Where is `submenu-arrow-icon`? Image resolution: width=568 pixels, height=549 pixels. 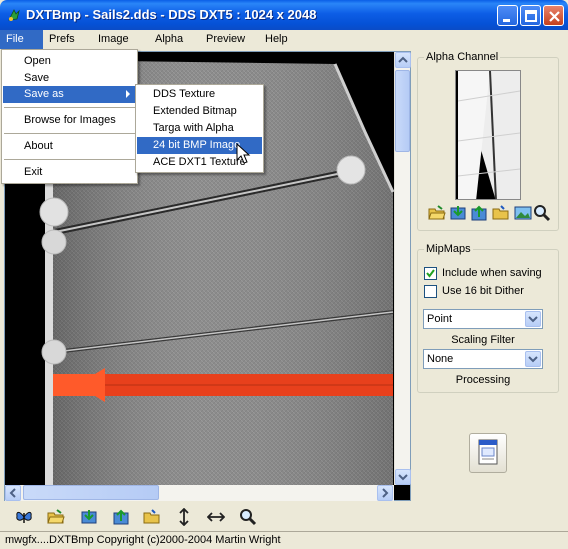
submenu-arrow-icon is located at coordinates (128, 94).